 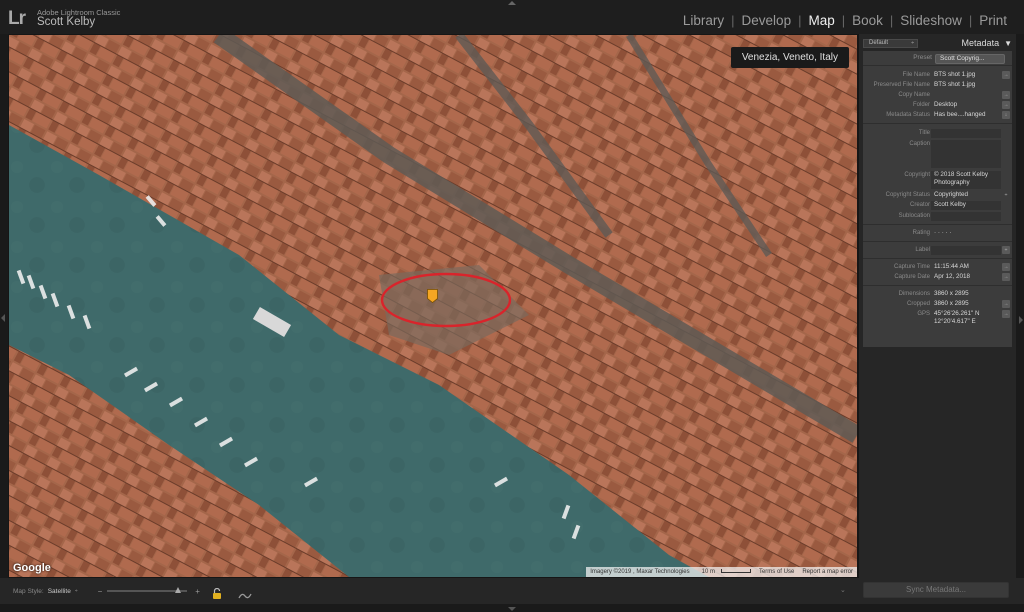 What do you see at coordinates (100, 591) in the screenshot?
I see `zoom-out-button: −` at bounding box center [100, 591].